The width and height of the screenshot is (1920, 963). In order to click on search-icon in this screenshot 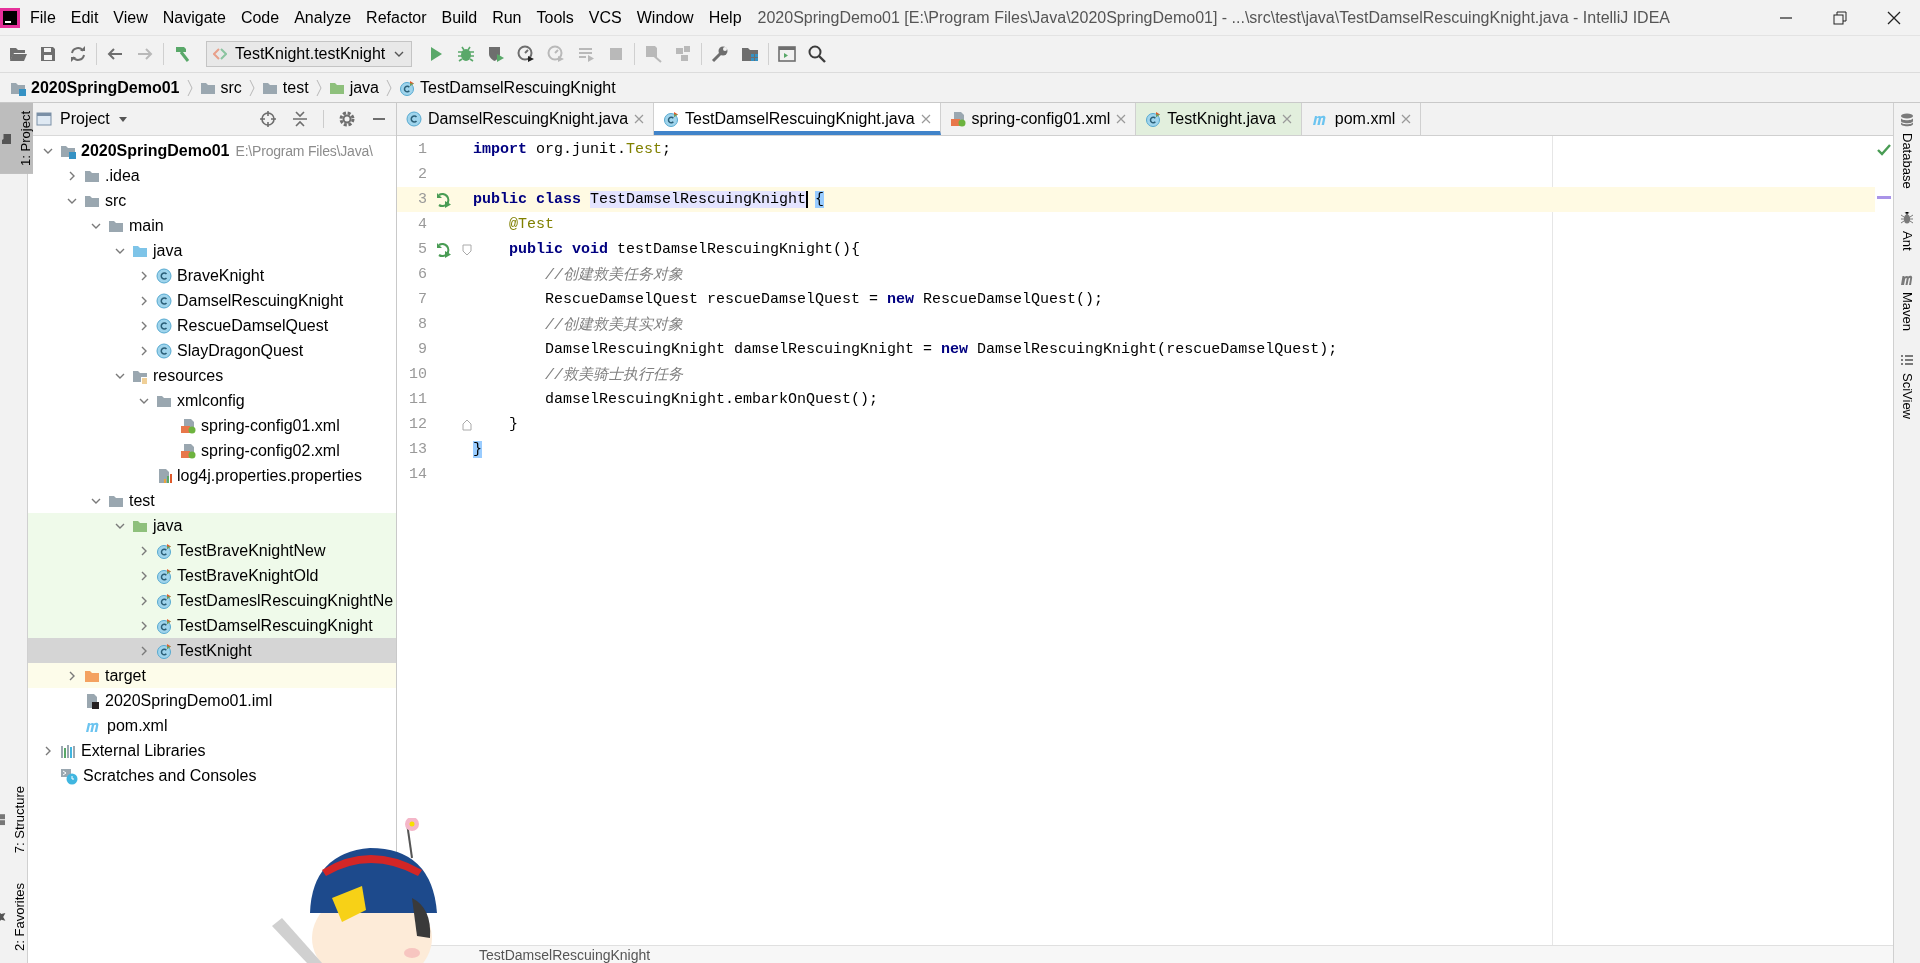, I will do `click(817, 54)`.